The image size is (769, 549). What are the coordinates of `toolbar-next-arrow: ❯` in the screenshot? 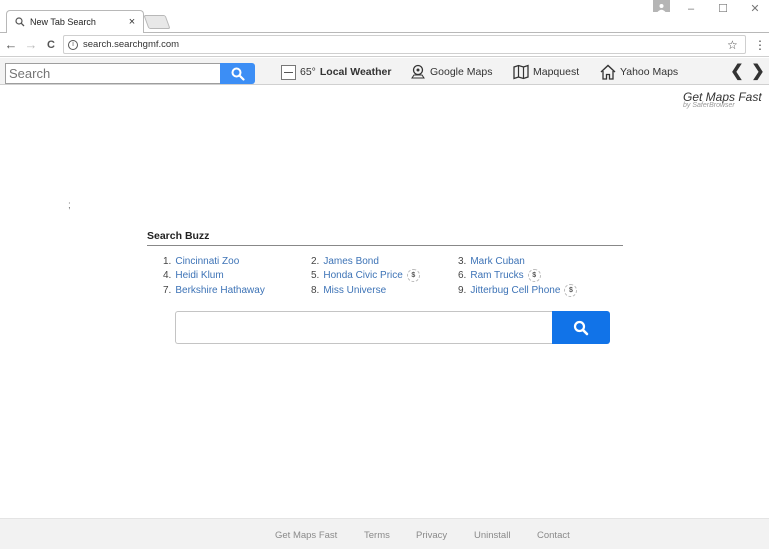 It's located at (758, 72).